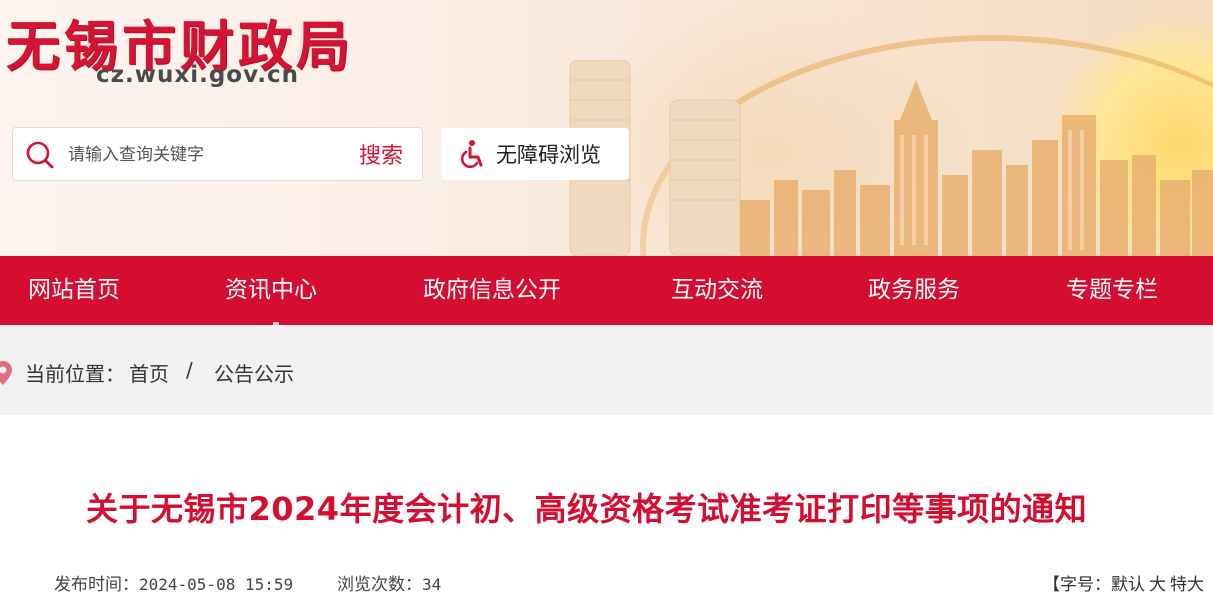 The width and height of the screenshot is (1213, 596). I want to click on font-size-control: 【字号：默认大特大, so click(1123, 582).